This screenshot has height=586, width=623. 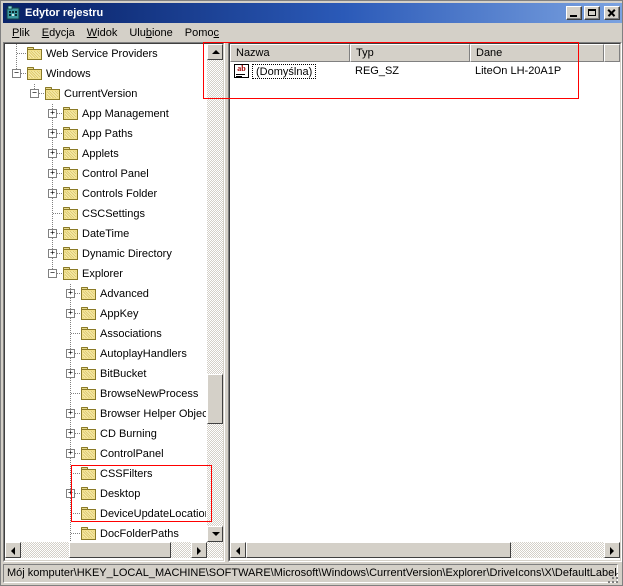 What do you see at coordinates (105, 334) in the screenshot?
I see `tree-item: Associations` at bounding box center [105, 334].